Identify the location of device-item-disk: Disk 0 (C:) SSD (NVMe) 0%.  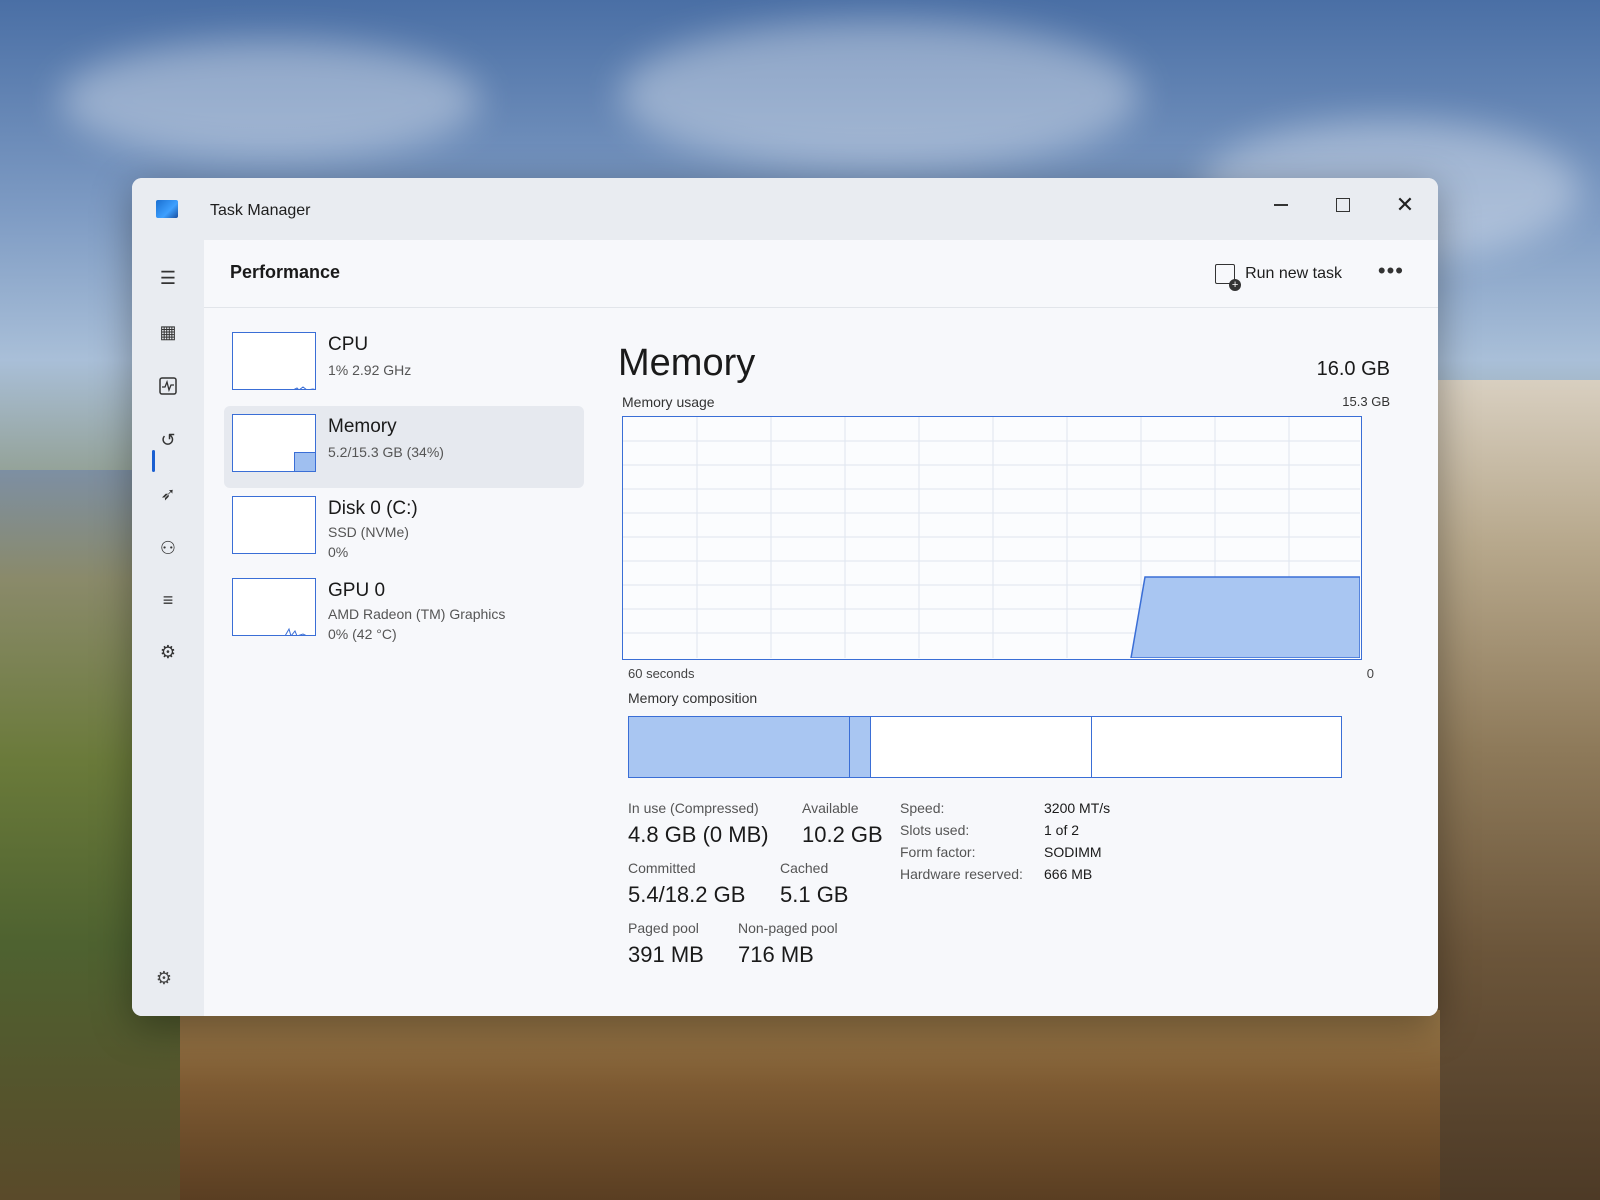
(404, 529).